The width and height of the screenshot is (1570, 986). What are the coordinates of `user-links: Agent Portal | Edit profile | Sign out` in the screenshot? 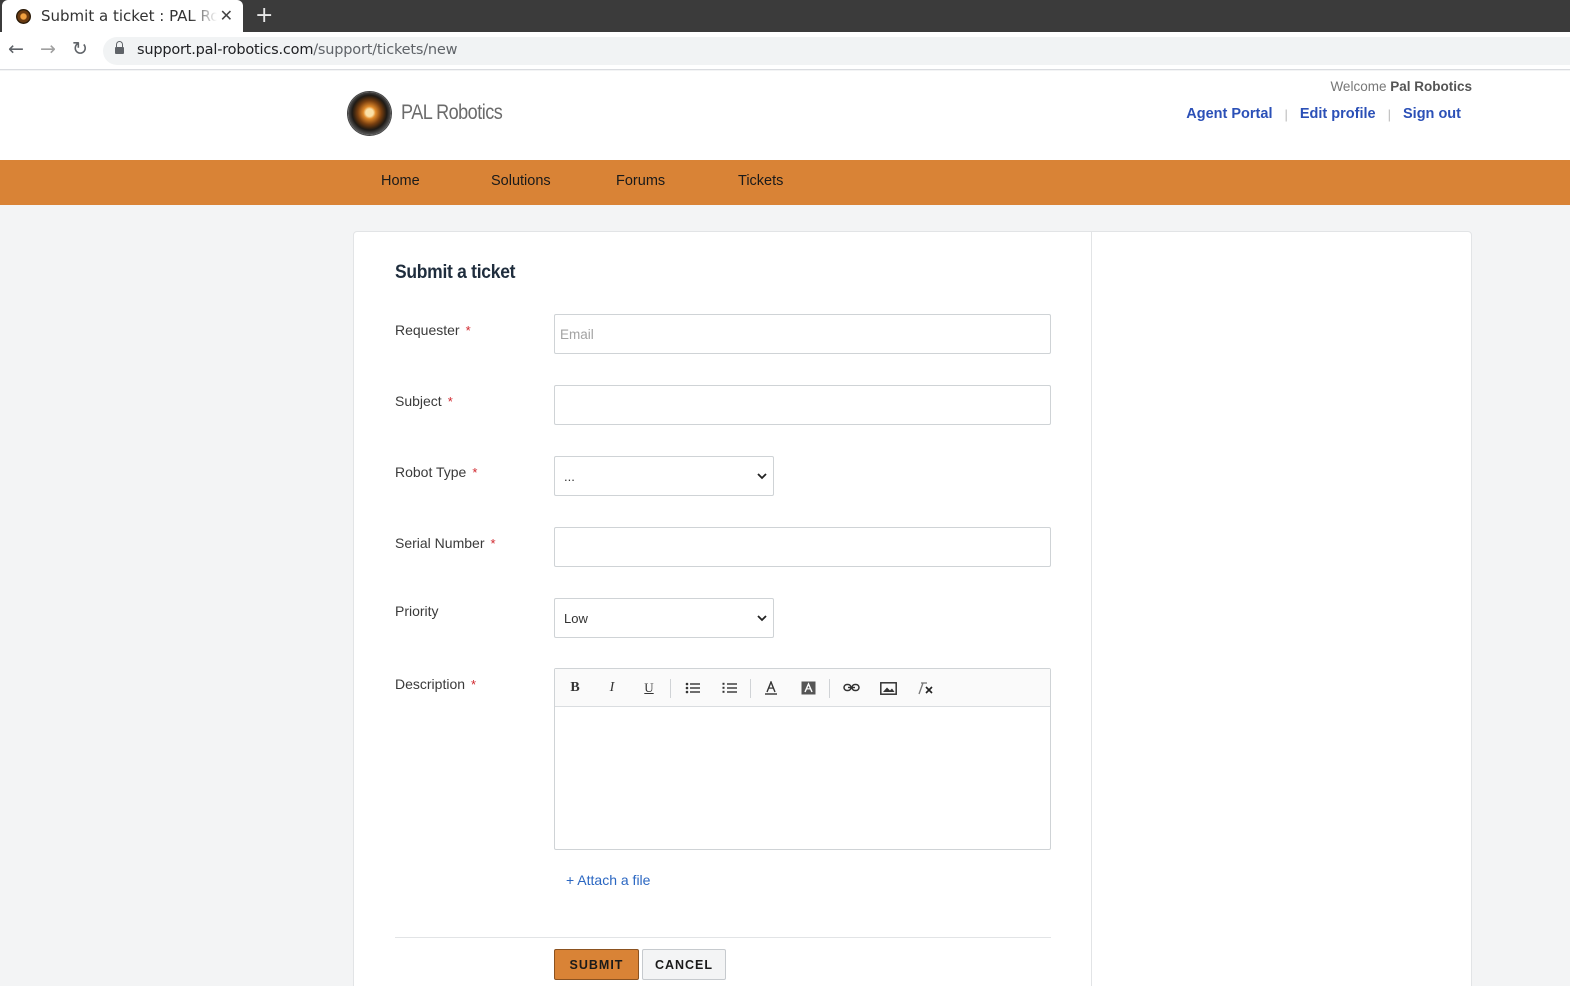 It's located at (1323, 114).